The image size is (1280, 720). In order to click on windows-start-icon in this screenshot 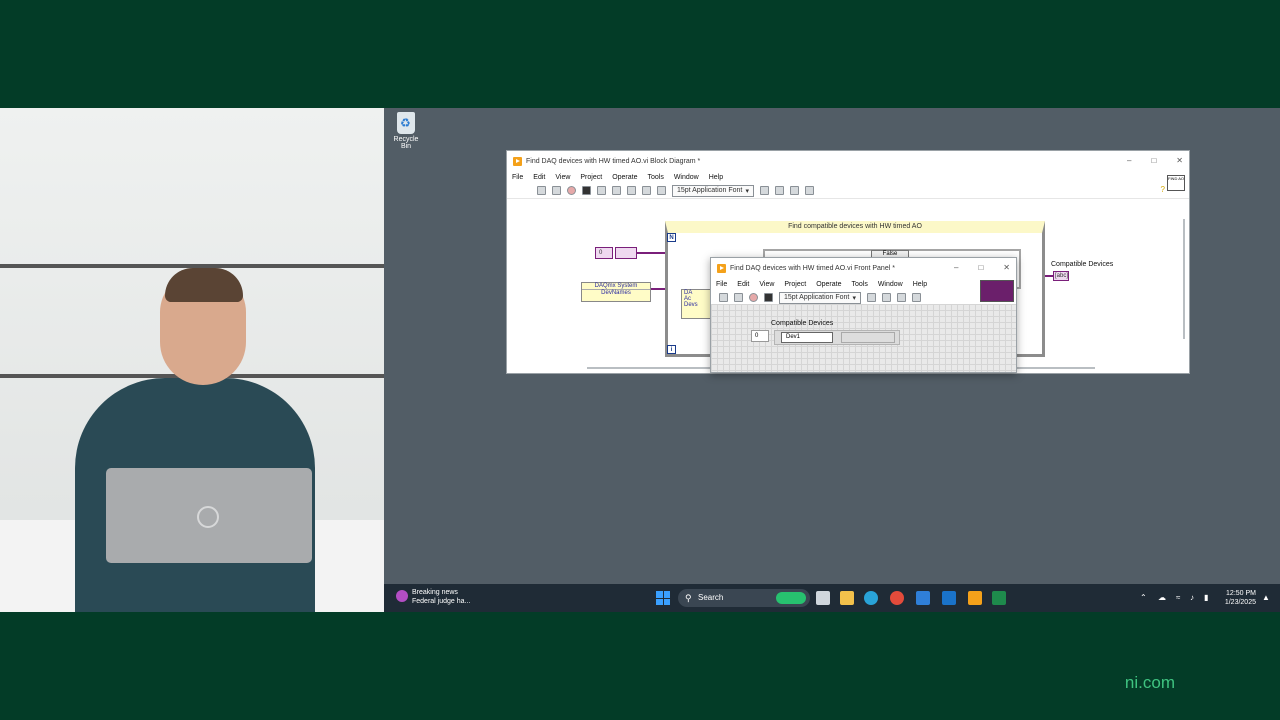, I will do `click(663, 598)`.